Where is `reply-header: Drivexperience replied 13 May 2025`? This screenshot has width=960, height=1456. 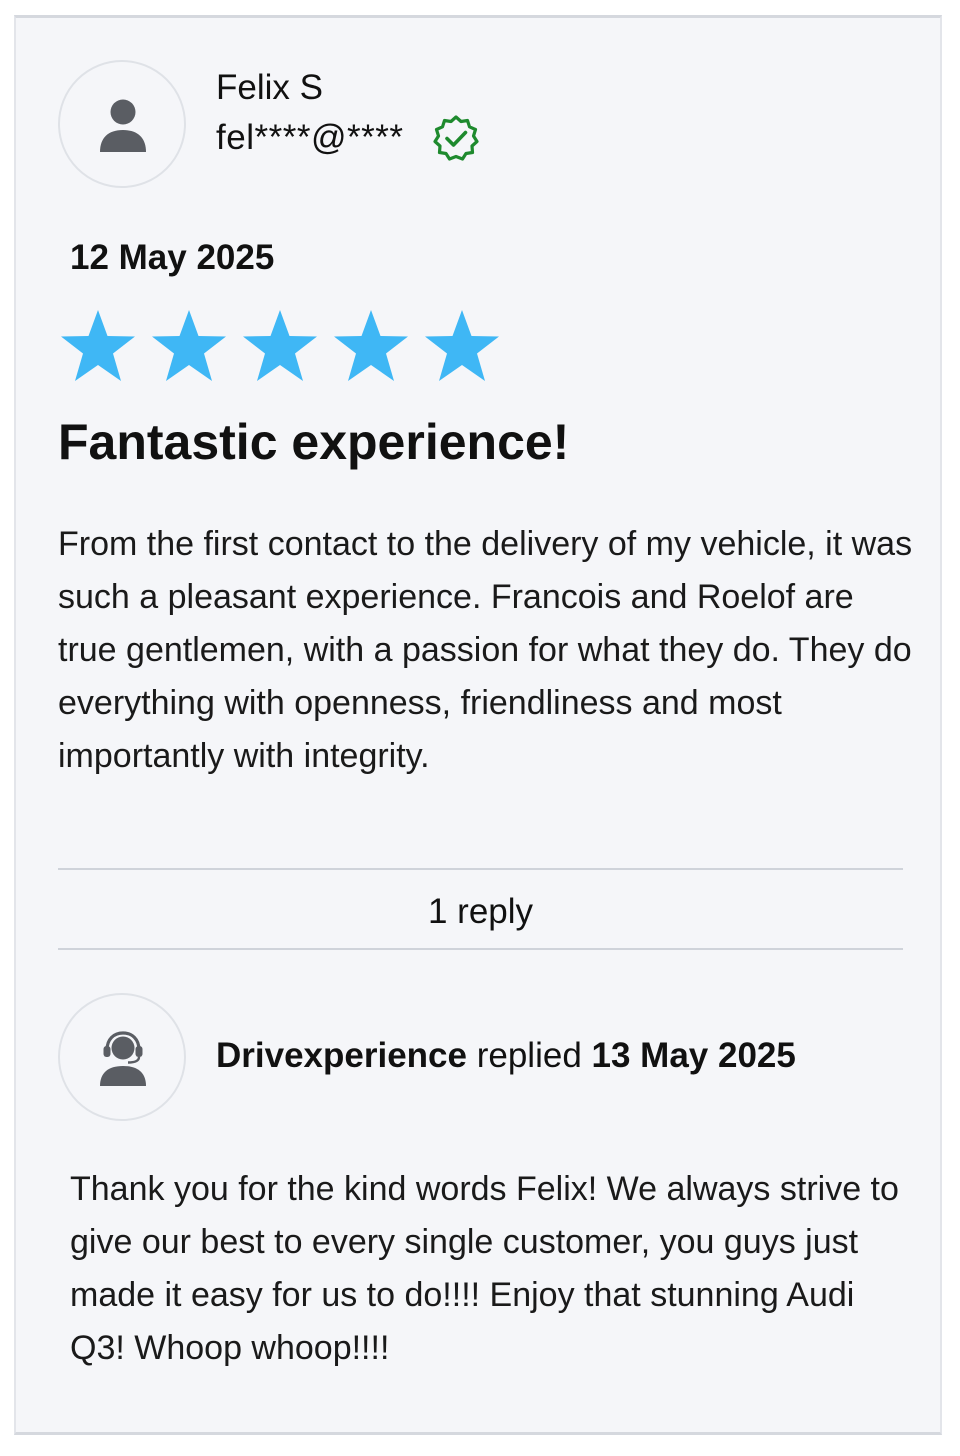
reply-header: Drivexperience replied 13 May 2025 is located at coordinates (506, 1056).